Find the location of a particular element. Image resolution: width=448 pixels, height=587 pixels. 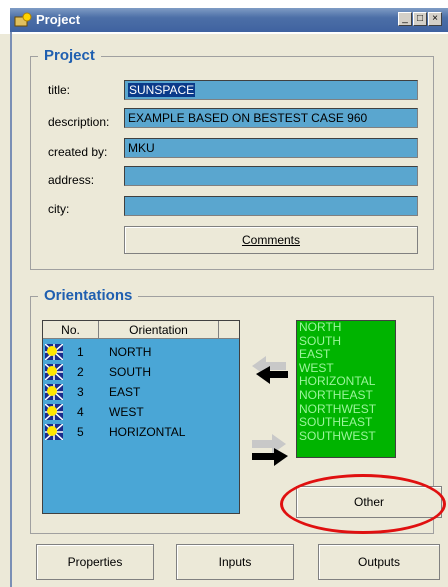

city-field is located at coordinates (271, 206).